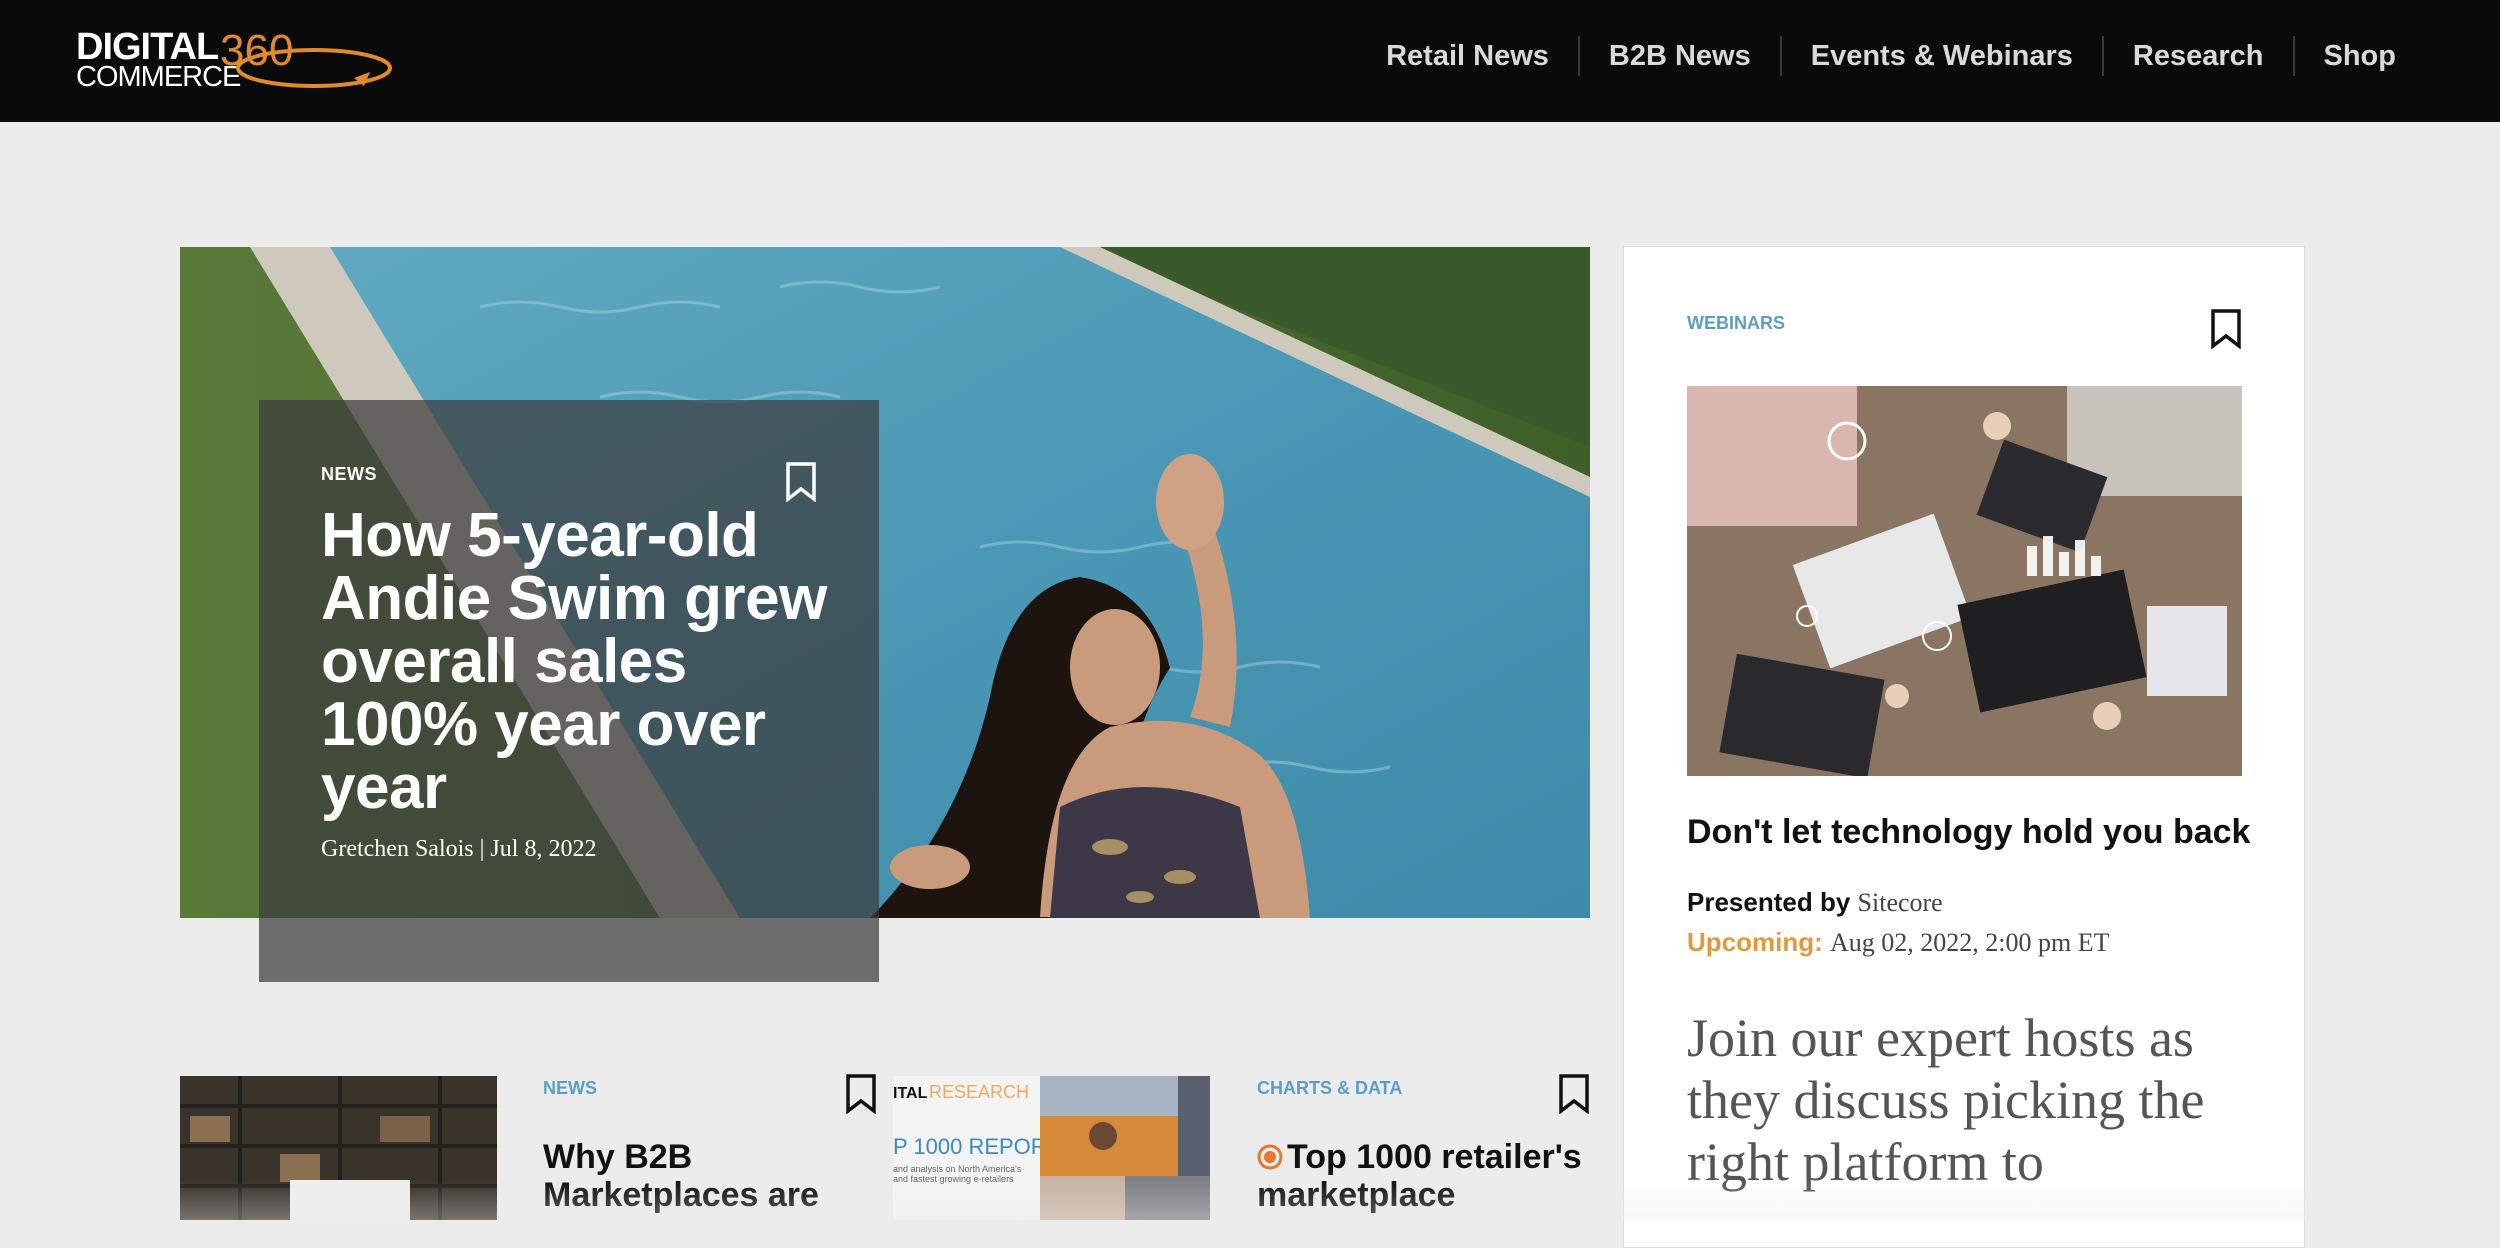 Image resolution: width=2500 pixels, height=1248 pixels. What do you see at coordinates (979, 1092) in the screenshot?
I see `thumb-research: RESEARCH` at bounding box center [979, 1092].